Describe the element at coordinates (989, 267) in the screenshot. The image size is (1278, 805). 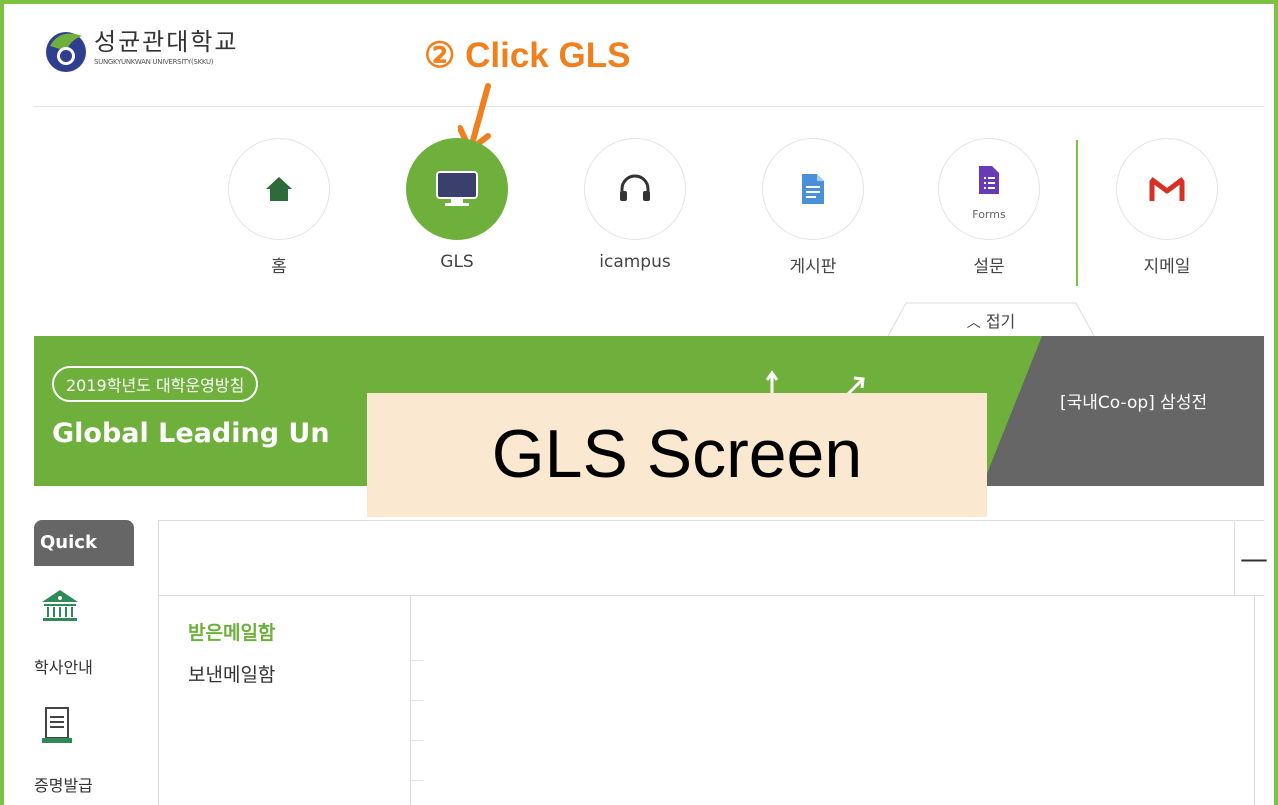
I see `nav-survey-label: 설문` at that location.